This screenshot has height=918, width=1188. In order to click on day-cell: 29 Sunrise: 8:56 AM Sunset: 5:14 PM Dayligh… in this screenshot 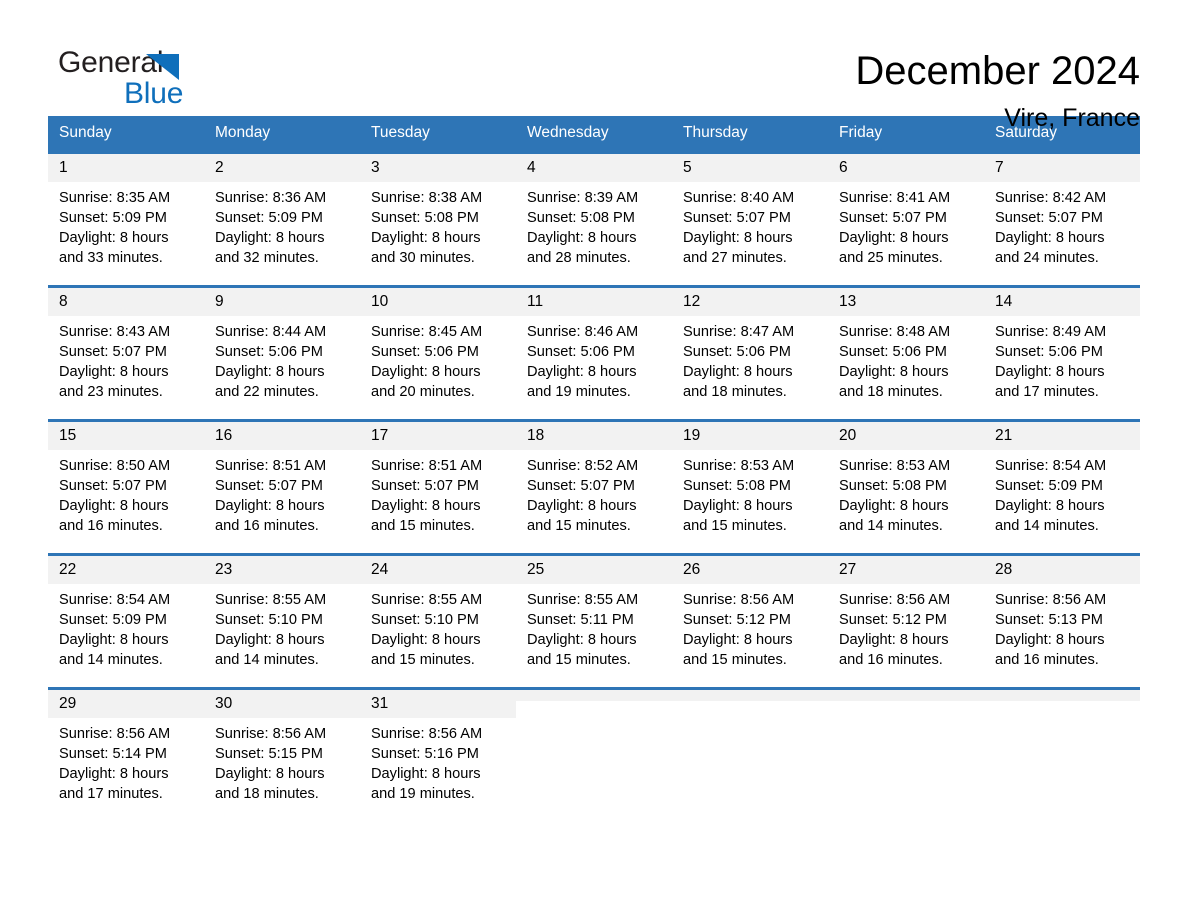, I will do `click(126, 746)`.